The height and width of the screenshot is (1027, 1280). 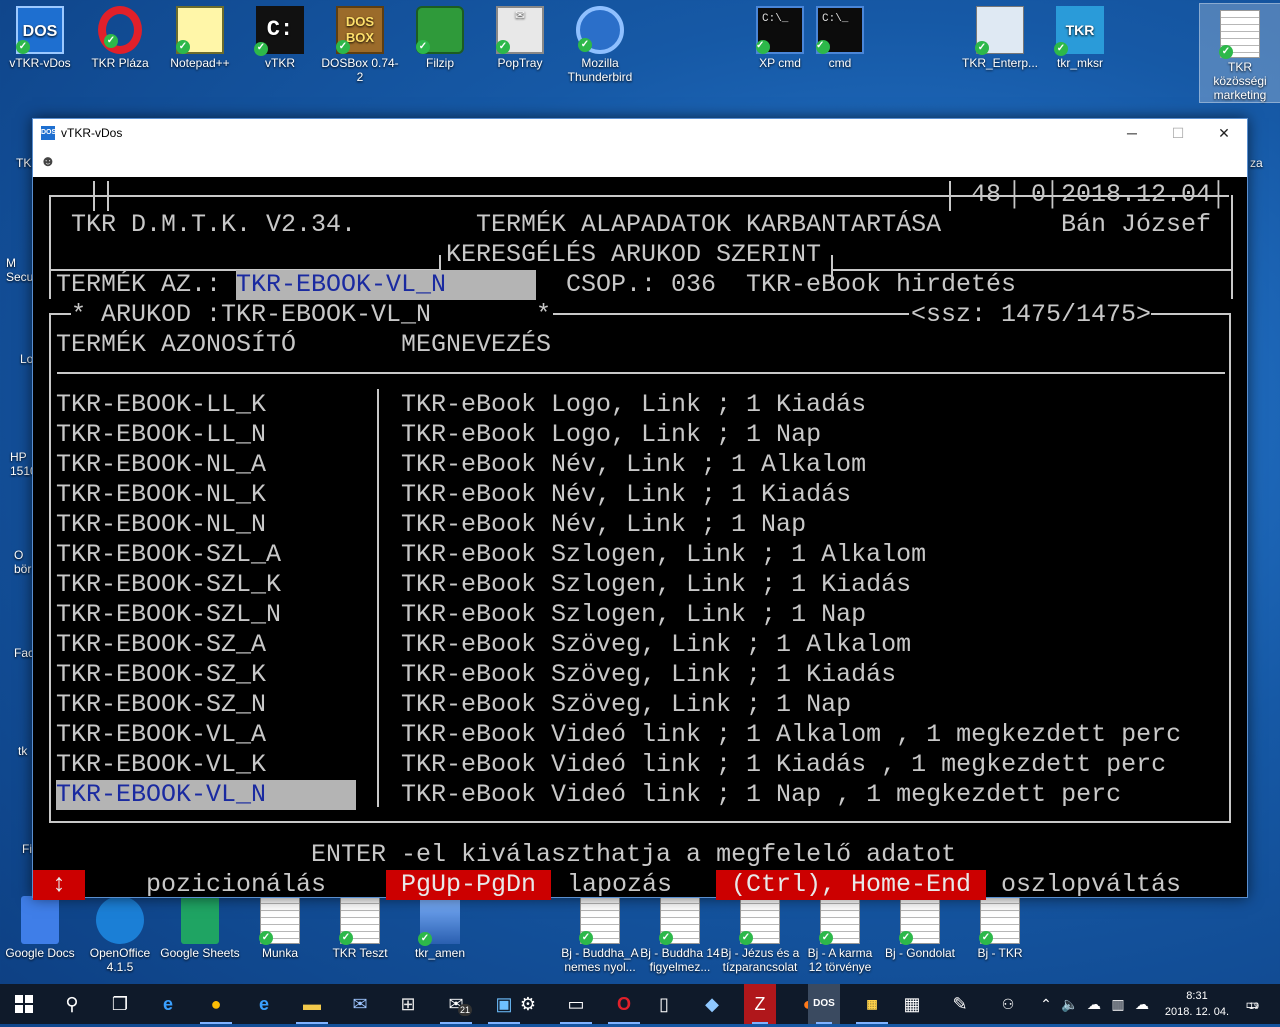 I want to click on search-icon: ⚲, so click(x=72, y=1004).